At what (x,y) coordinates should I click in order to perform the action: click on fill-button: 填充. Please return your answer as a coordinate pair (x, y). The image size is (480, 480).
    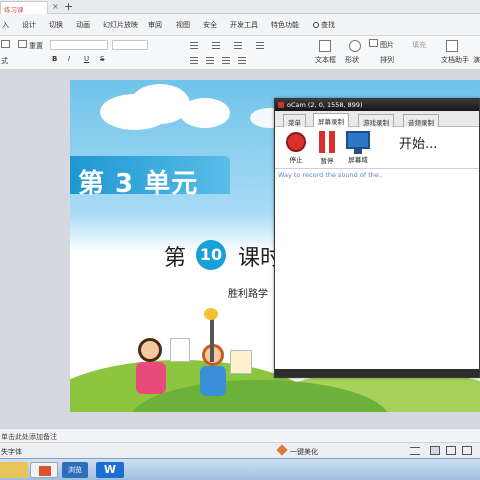
    Looking at the image, I should click on (419, 45).